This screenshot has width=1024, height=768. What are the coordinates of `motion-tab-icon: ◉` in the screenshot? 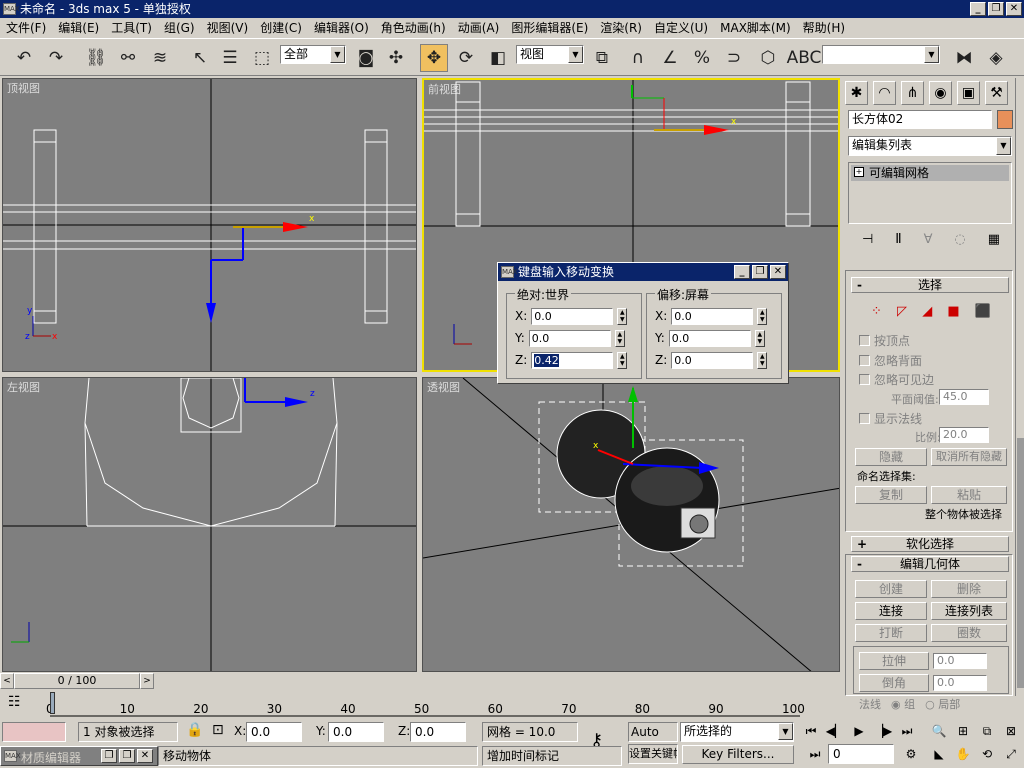 It's located at (940, 93).